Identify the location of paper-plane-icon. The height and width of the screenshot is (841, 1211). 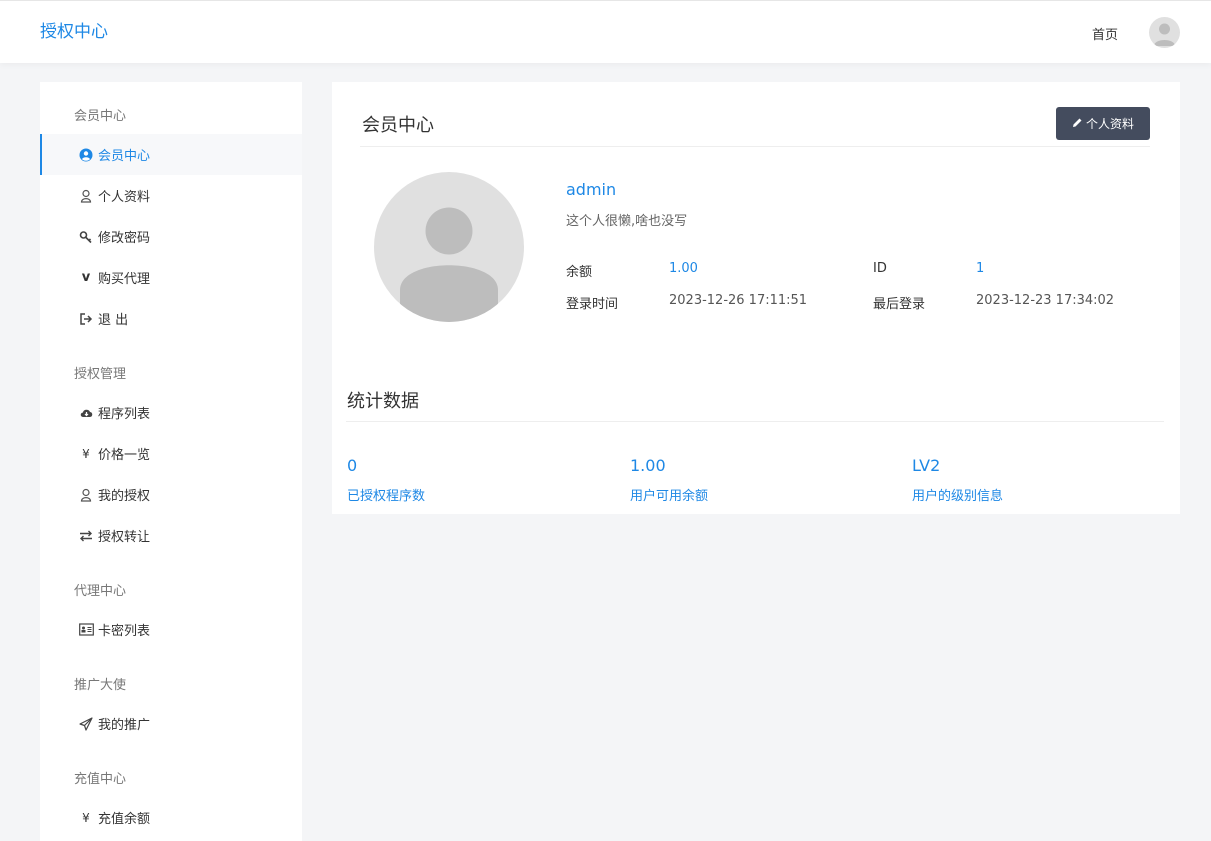
(86, 724).